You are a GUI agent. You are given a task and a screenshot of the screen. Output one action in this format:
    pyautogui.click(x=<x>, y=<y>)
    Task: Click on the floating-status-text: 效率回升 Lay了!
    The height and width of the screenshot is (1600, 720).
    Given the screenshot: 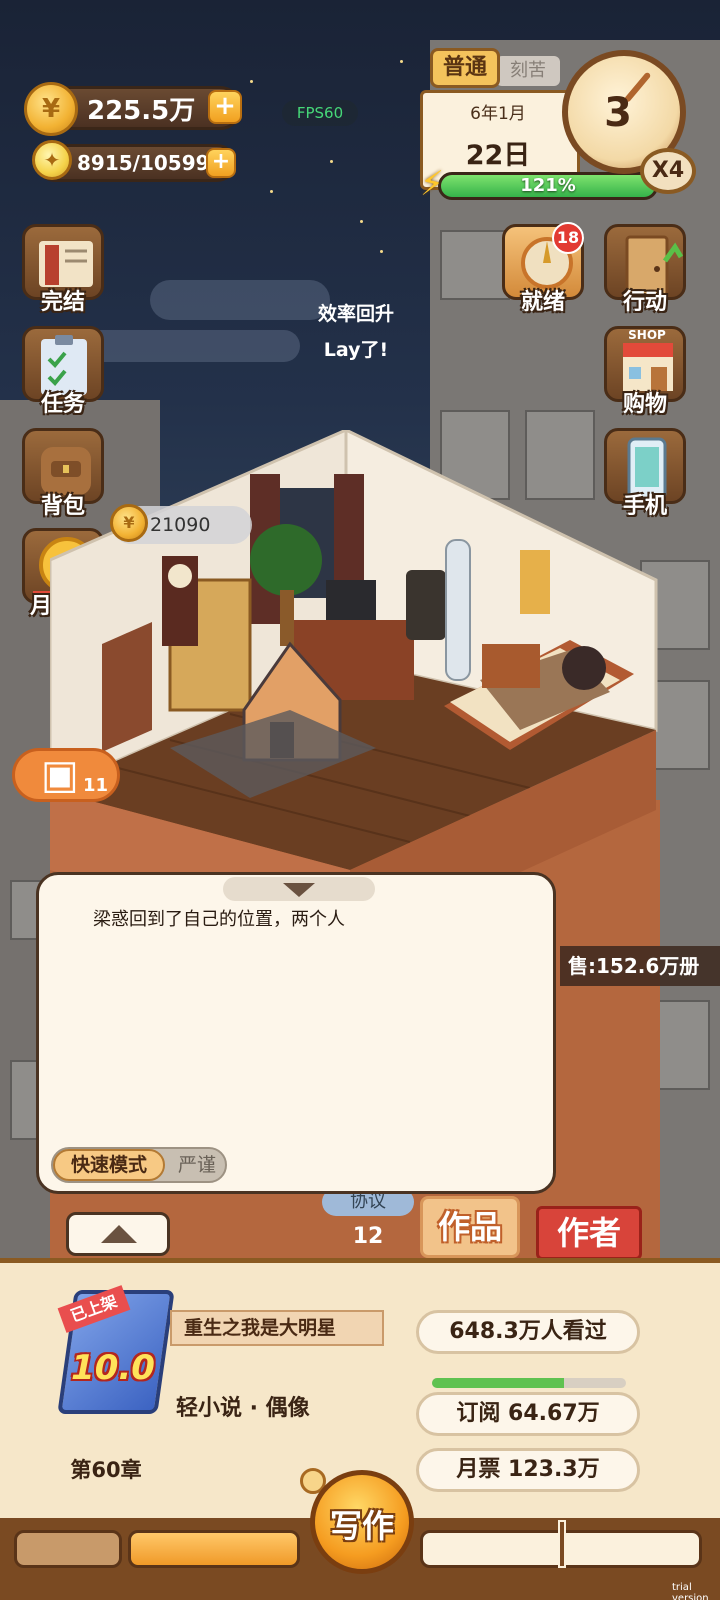 What is the action you would take?
    pyautogui.click(x=356, y=332)
    